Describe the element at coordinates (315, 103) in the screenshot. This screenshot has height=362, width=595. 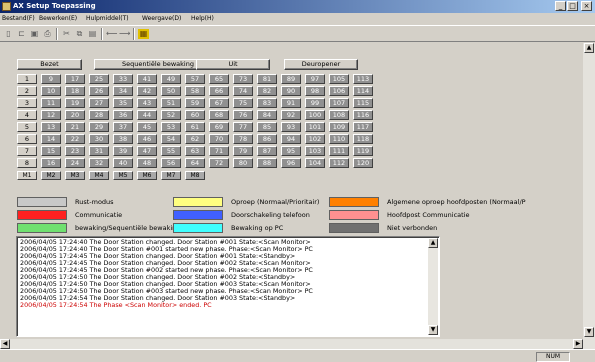
I see `door-station-button: 99` at that location.